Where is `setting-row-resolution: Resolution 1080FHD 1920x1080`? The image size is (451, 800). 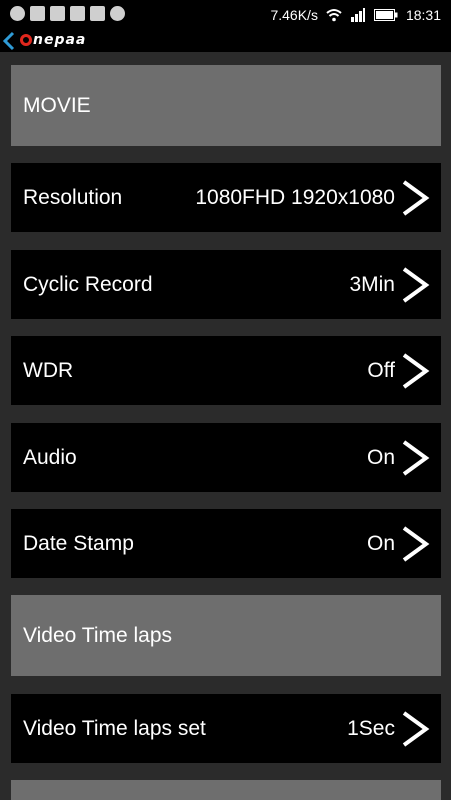
setting-row-resolution: Resolution 1080FHD 1920x1080 is located at coordinates (226, 197).